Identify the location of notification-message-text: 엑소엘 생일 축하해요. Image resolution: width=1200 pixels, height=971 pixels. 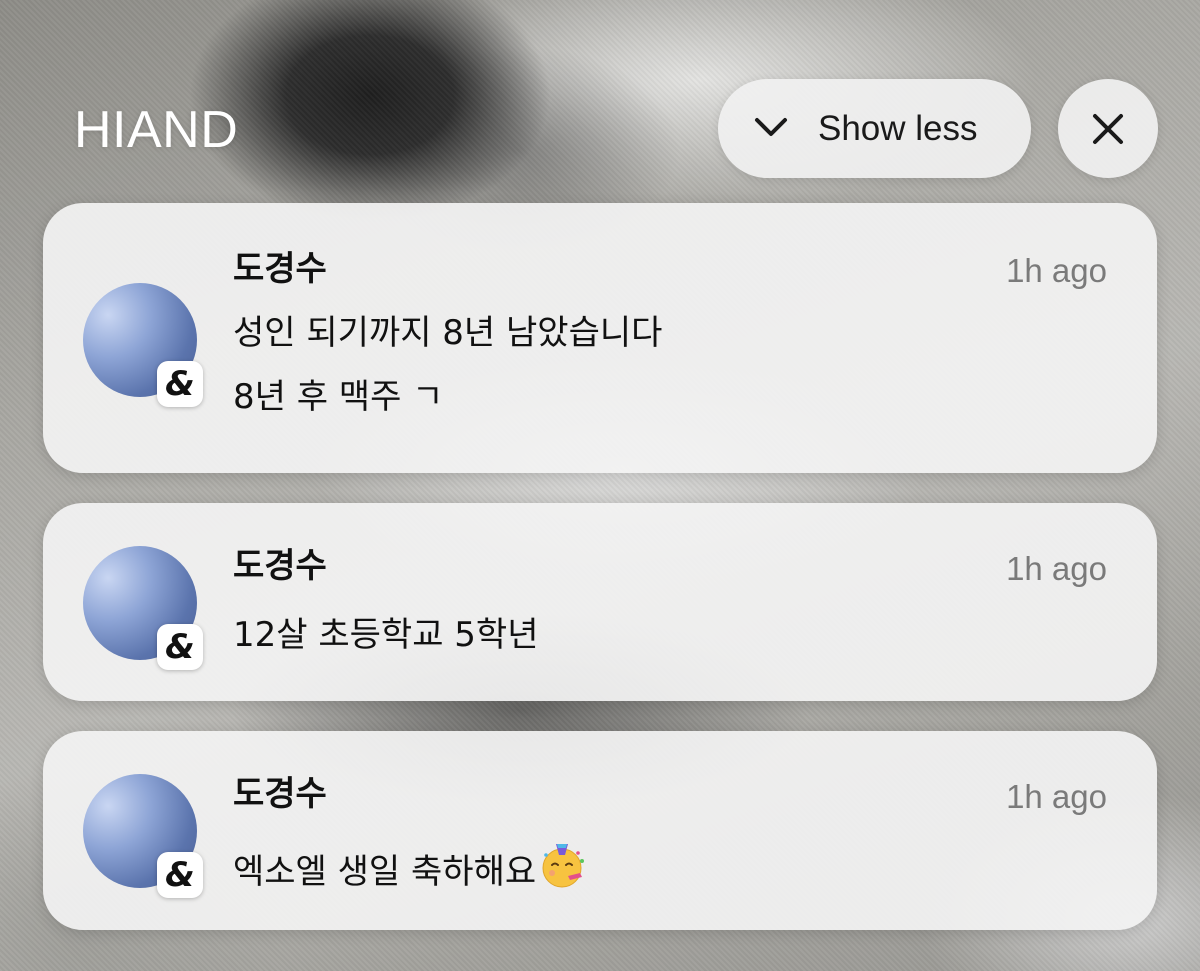
(385, 872).